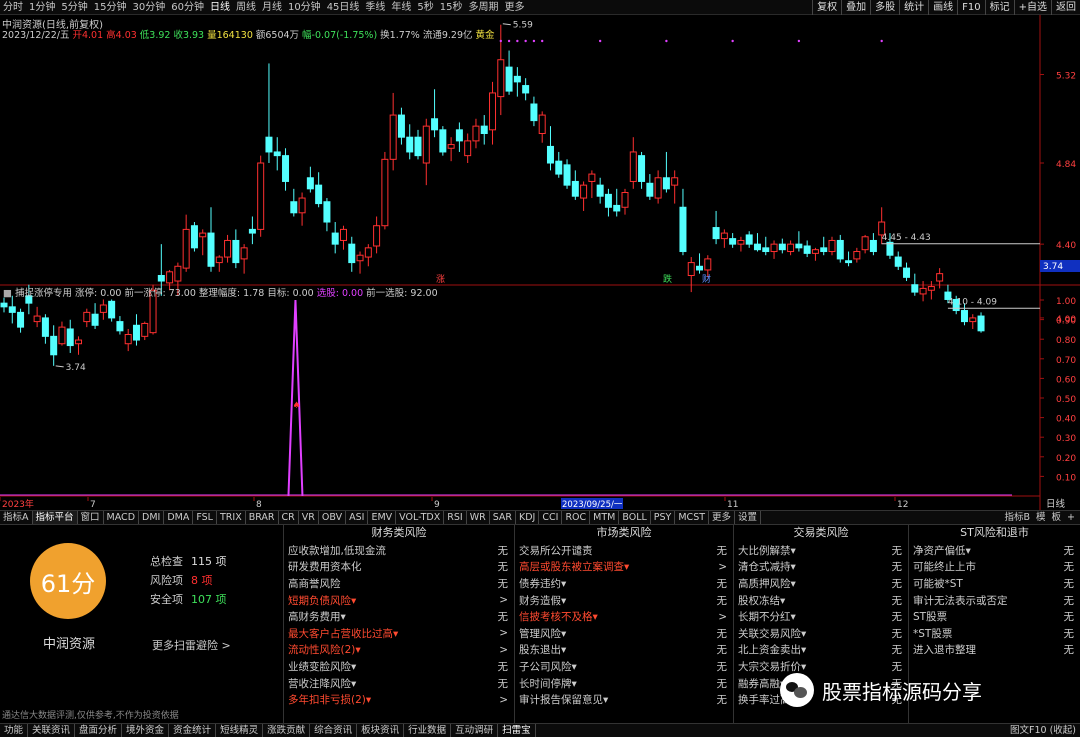 Image resolution: width=1080 pixels, height=737 pixels. I want to click on toolbar-button: 标记, so click(999, 7).